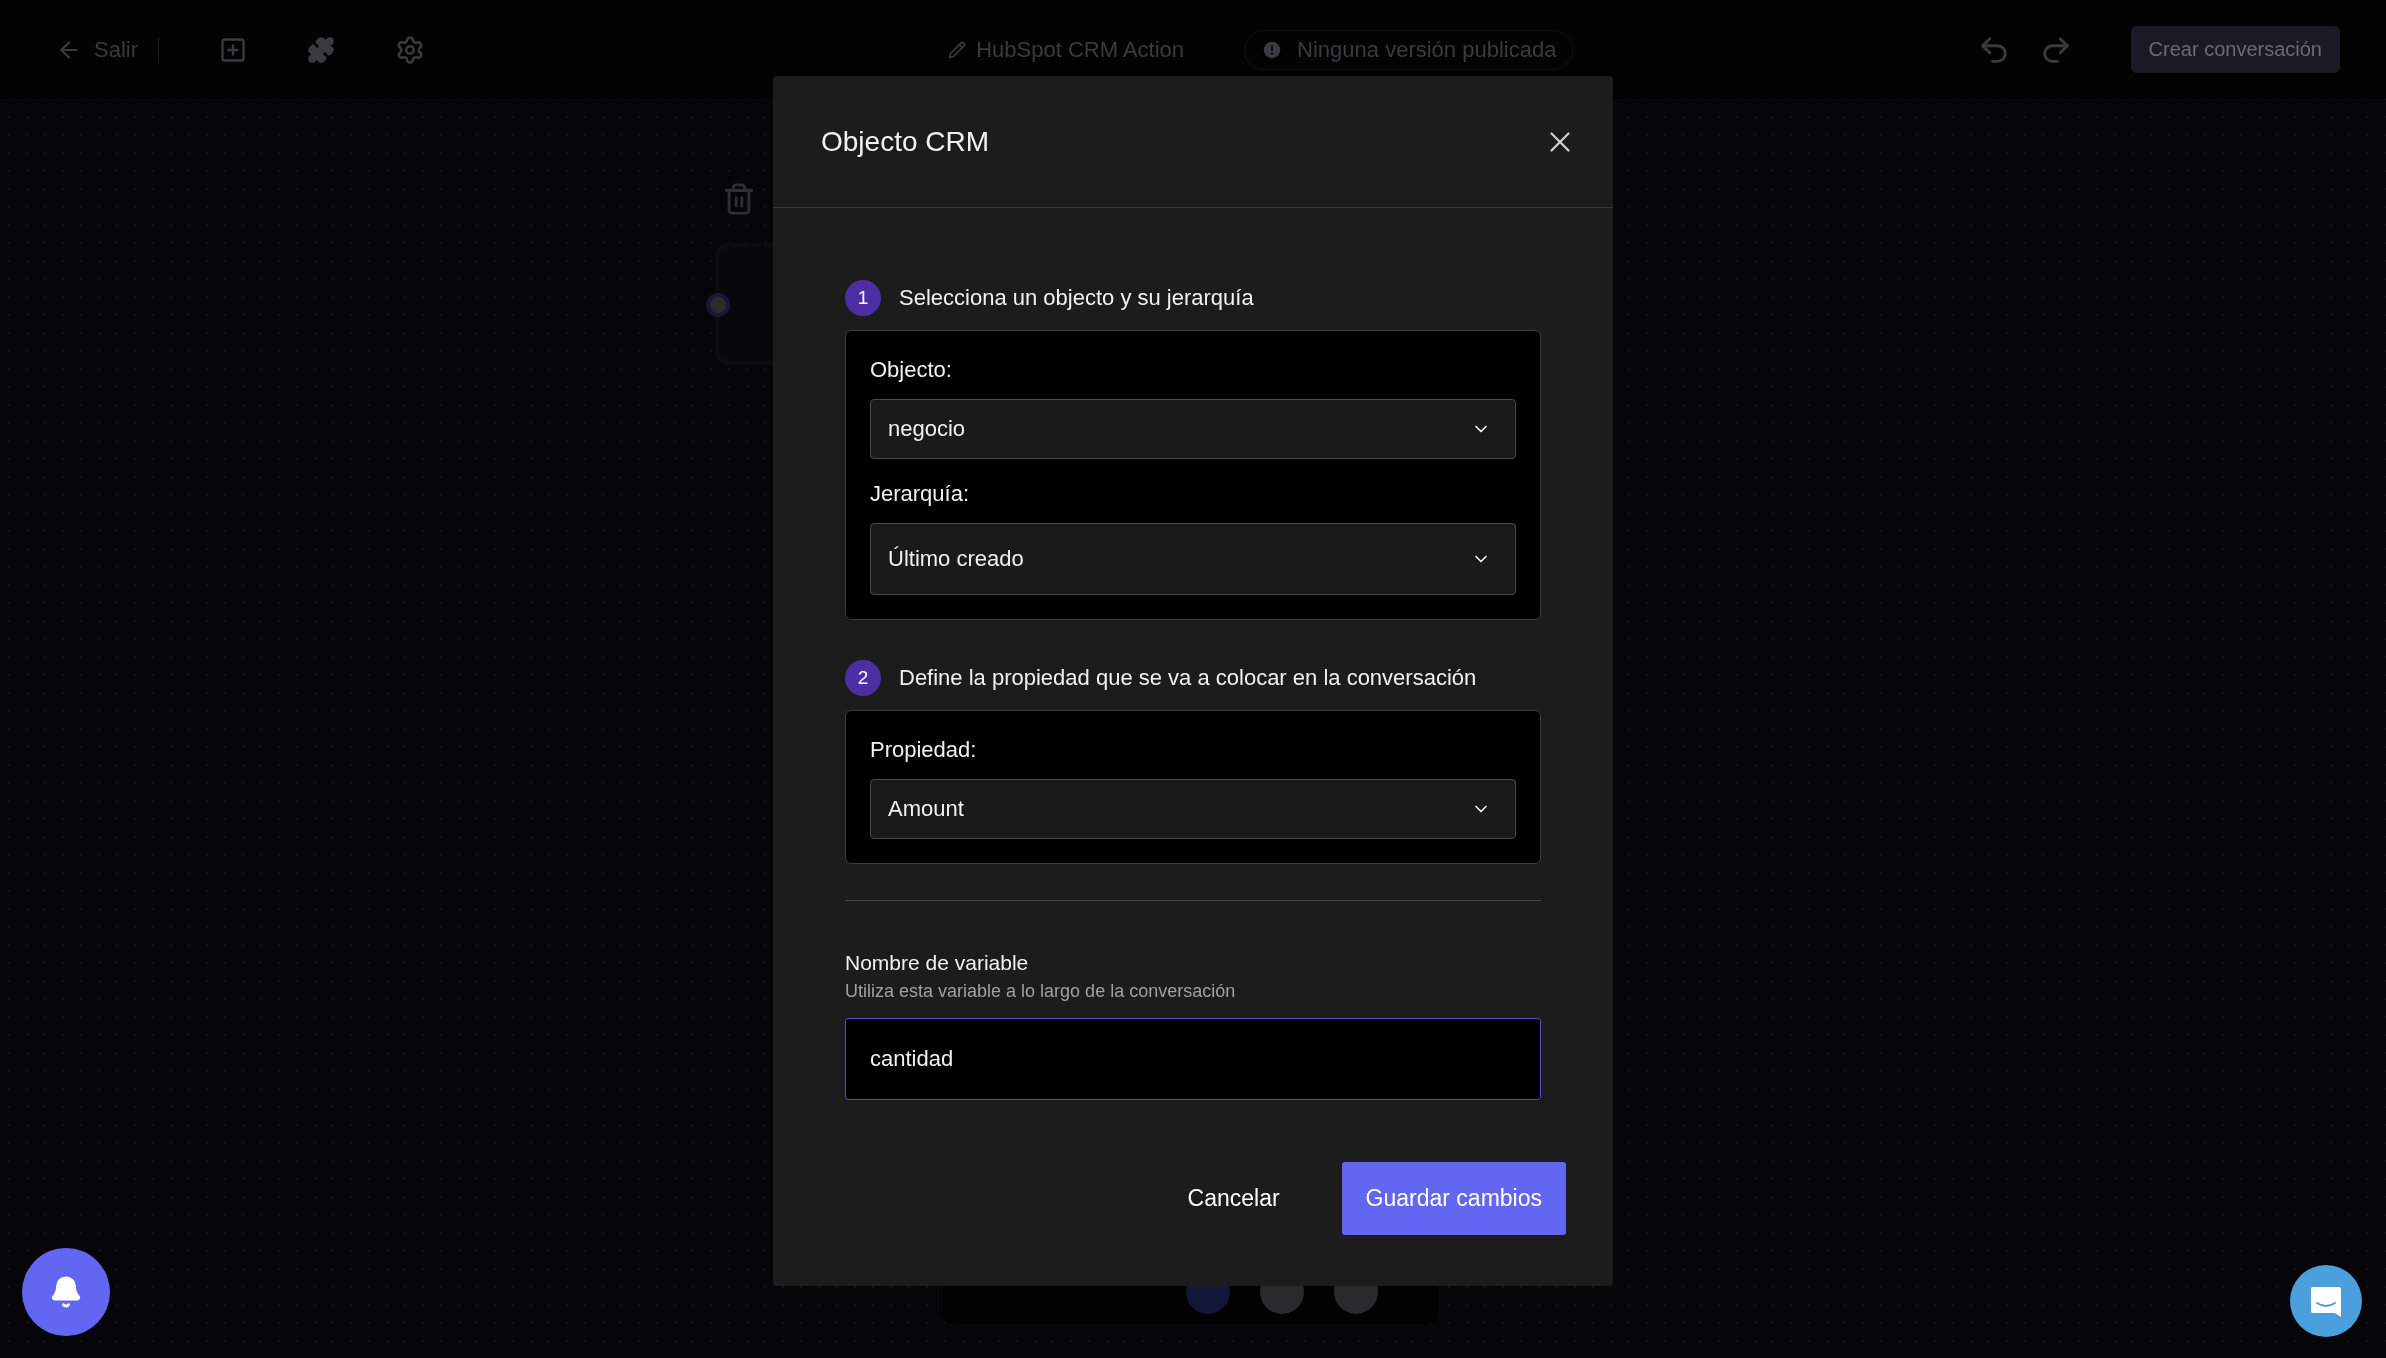 This screenshot has height=1358, width=2386. Describe the element at coordinates (905, 141) in the screenshot. I see `dialog-title: Objecto CRM` at that location.